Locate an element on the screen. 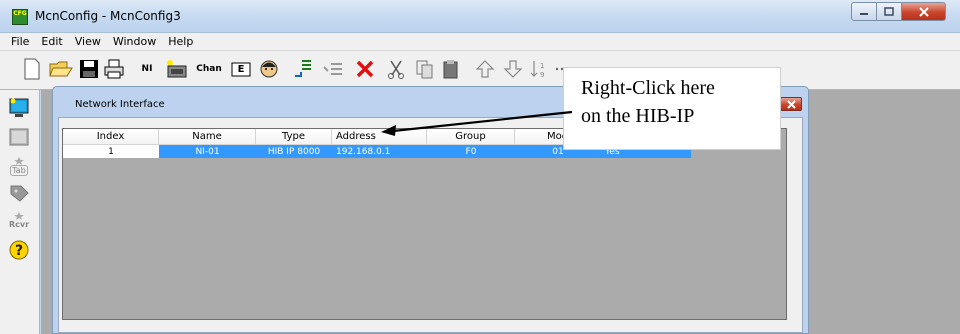 Image resolution: width=960 pixels, height=334 pixels. svg-text: 9 is located at coordinates (542, 75).